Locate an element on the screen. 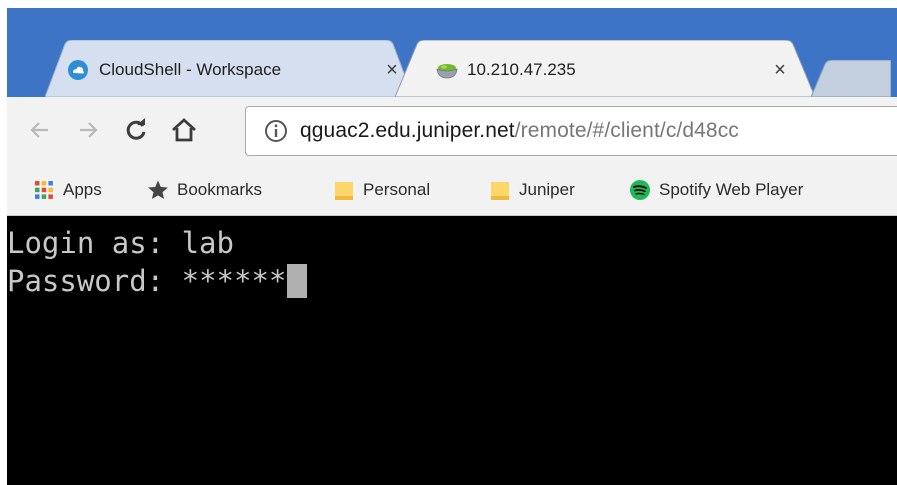  bookmark-spotify: Spotify Web Player is located at coordinates (716, 190).